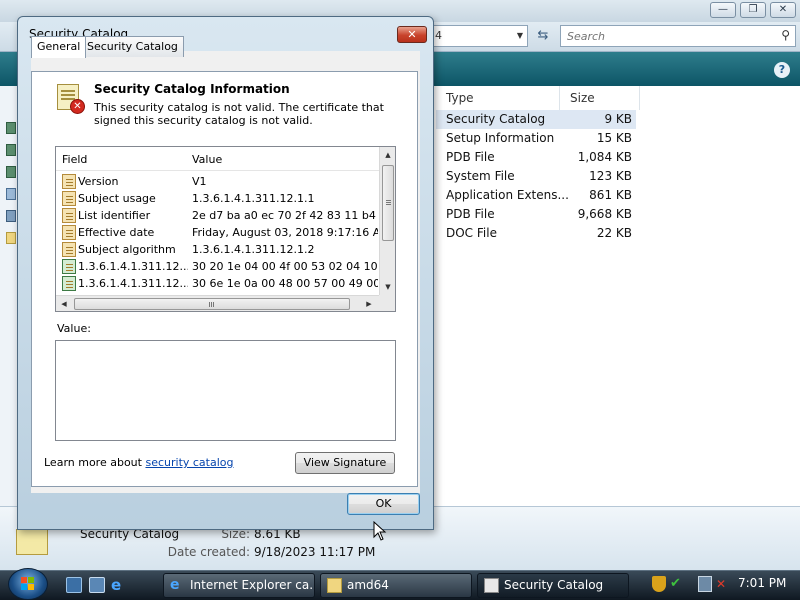 This screenshot has width=800, height=600. What do you see at coordinates (785, 35) in the screenshot?
I see `search-icon: ⚲` at bounding box center [785, 35].